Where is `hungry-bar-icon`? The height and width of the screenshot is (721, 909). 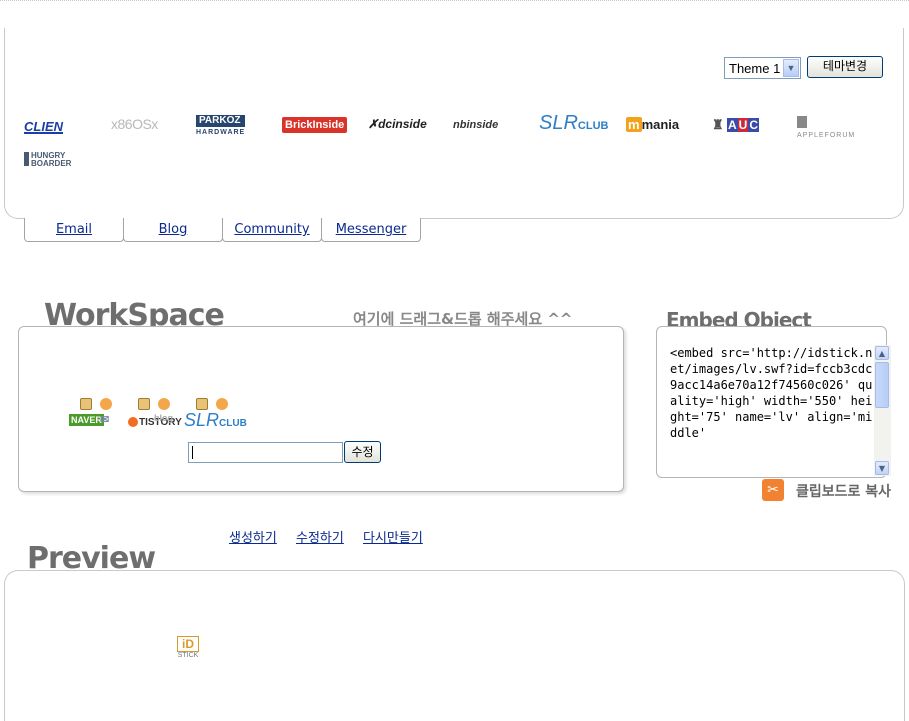 hungry-bar-icon is located at coordinates (26, 159).